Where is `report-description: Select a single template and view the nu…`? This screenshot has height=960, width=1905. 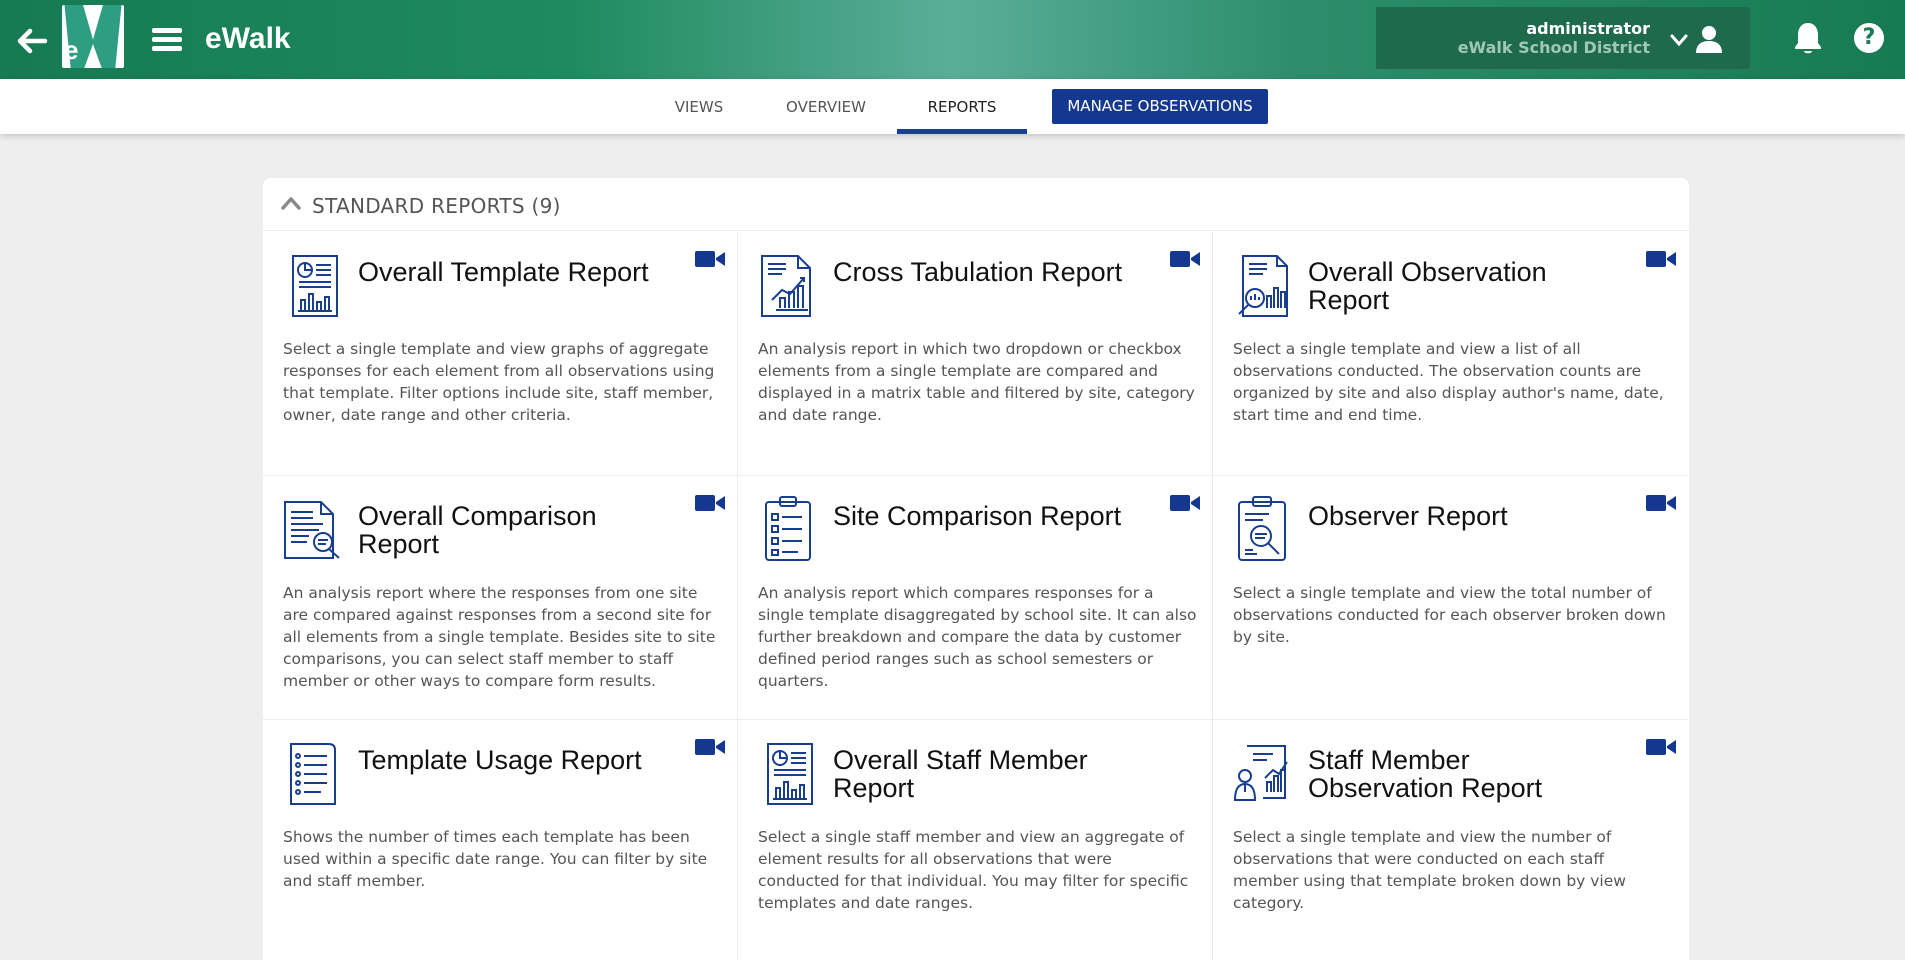 report-description: Select a single template and view the nu… is located at coordinates (1429, 870).